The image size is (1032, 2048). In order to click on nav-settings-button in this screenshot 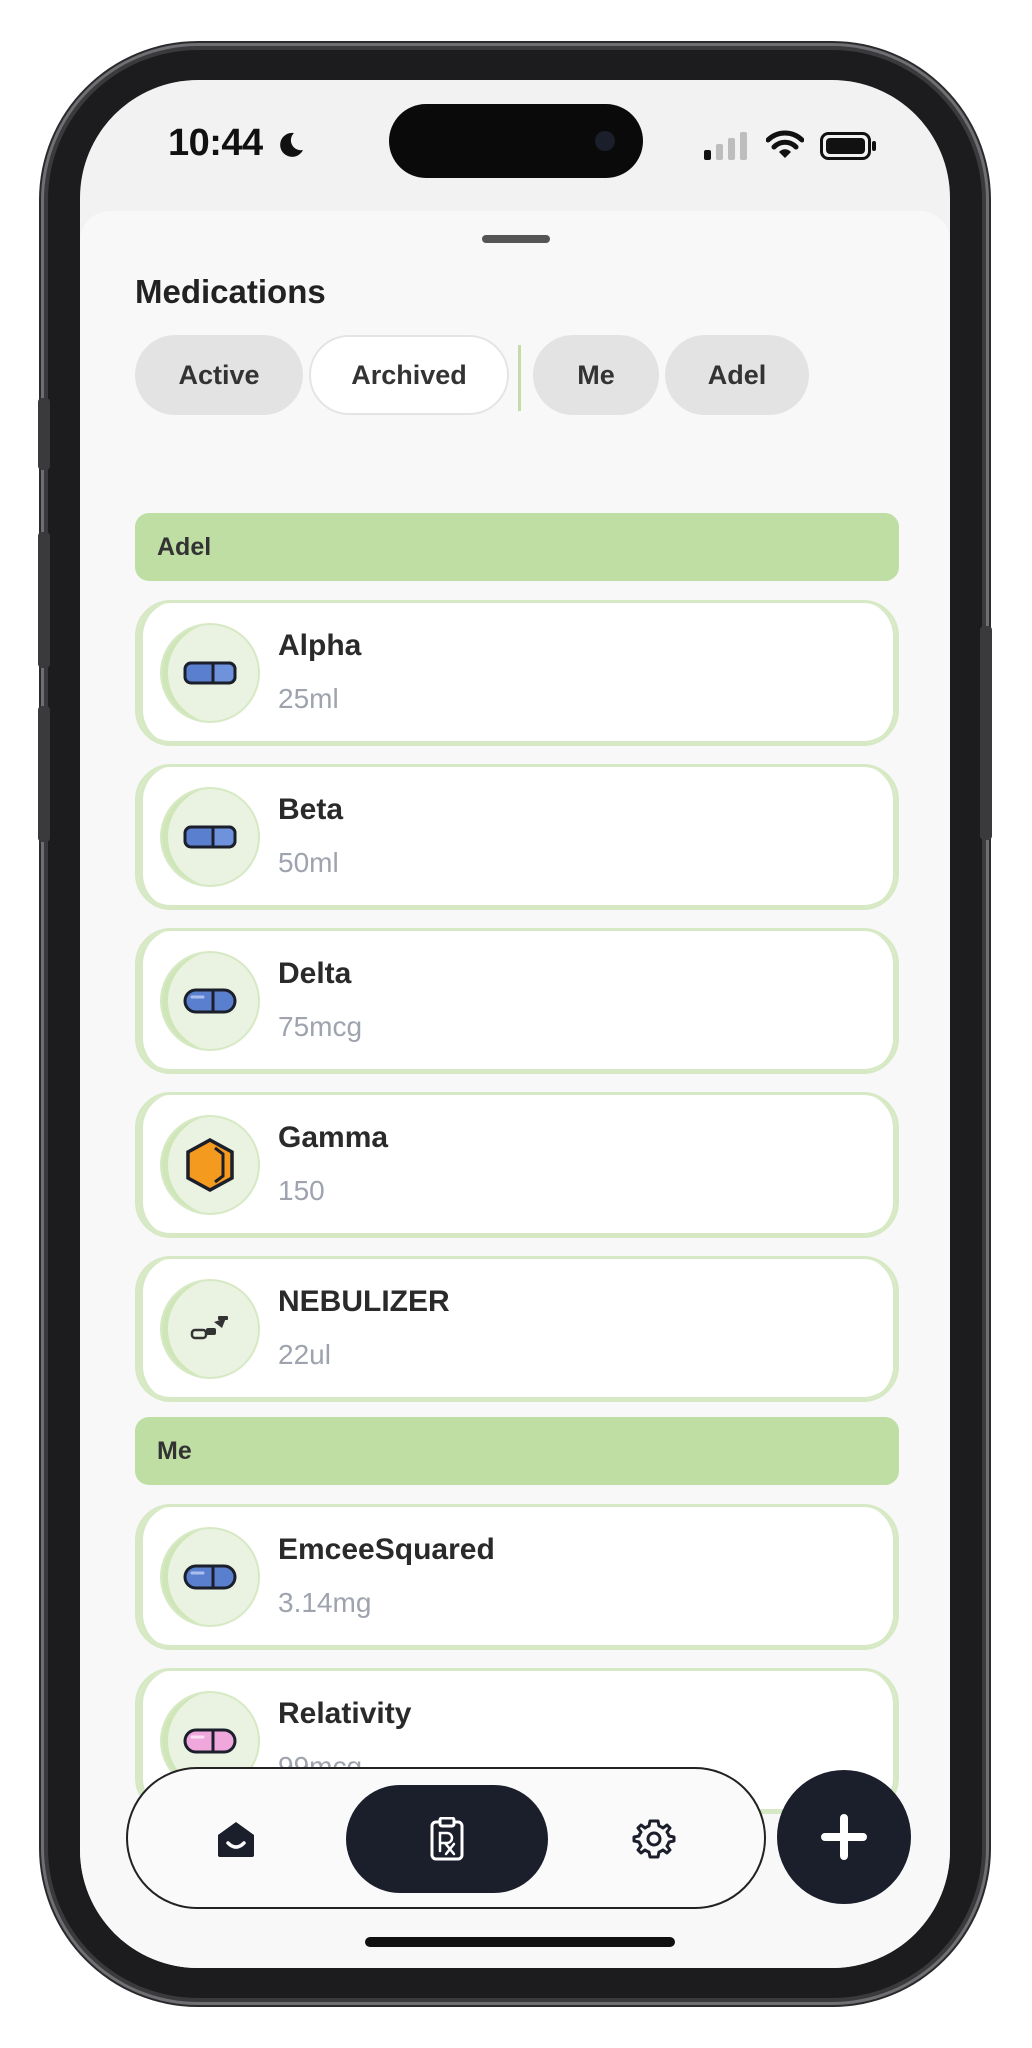, I will do `click(654, 1839)`.